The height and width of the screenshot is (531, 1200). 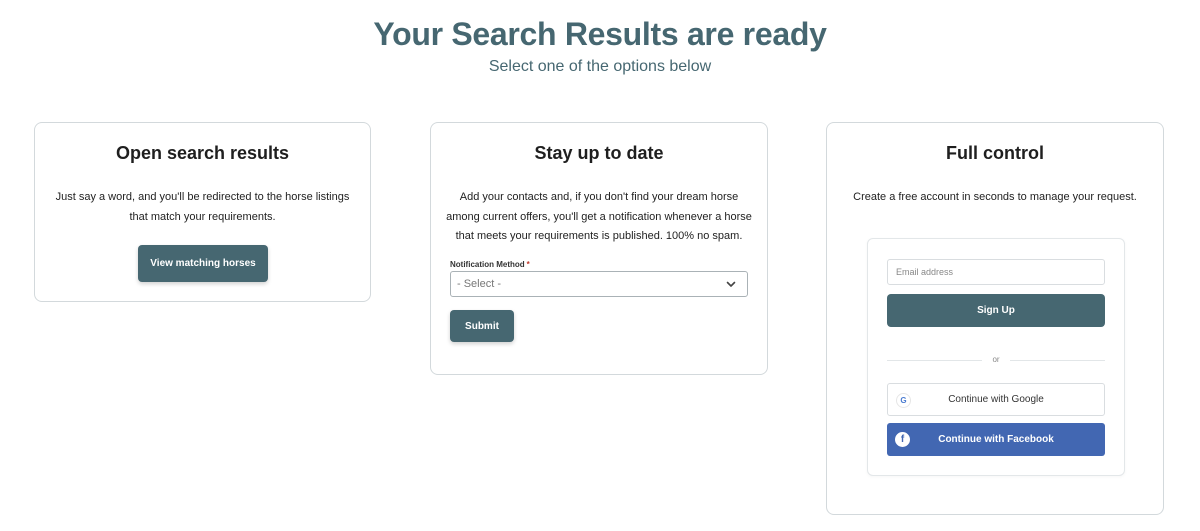 I want to click on google-icon: G, so click(x=903, y=400).